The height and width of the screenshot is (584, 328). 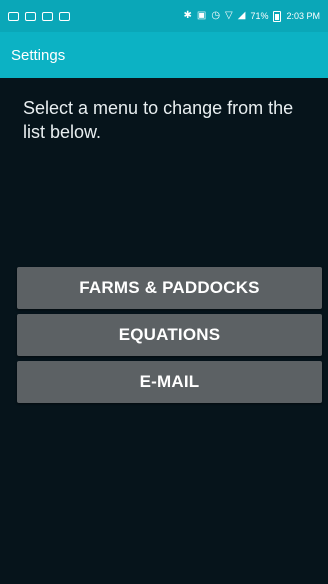 What do you see at coordinates (303, 16) in the screenshot?
I see `status-time: 2:03 PM` at bounding box center [303, 16].